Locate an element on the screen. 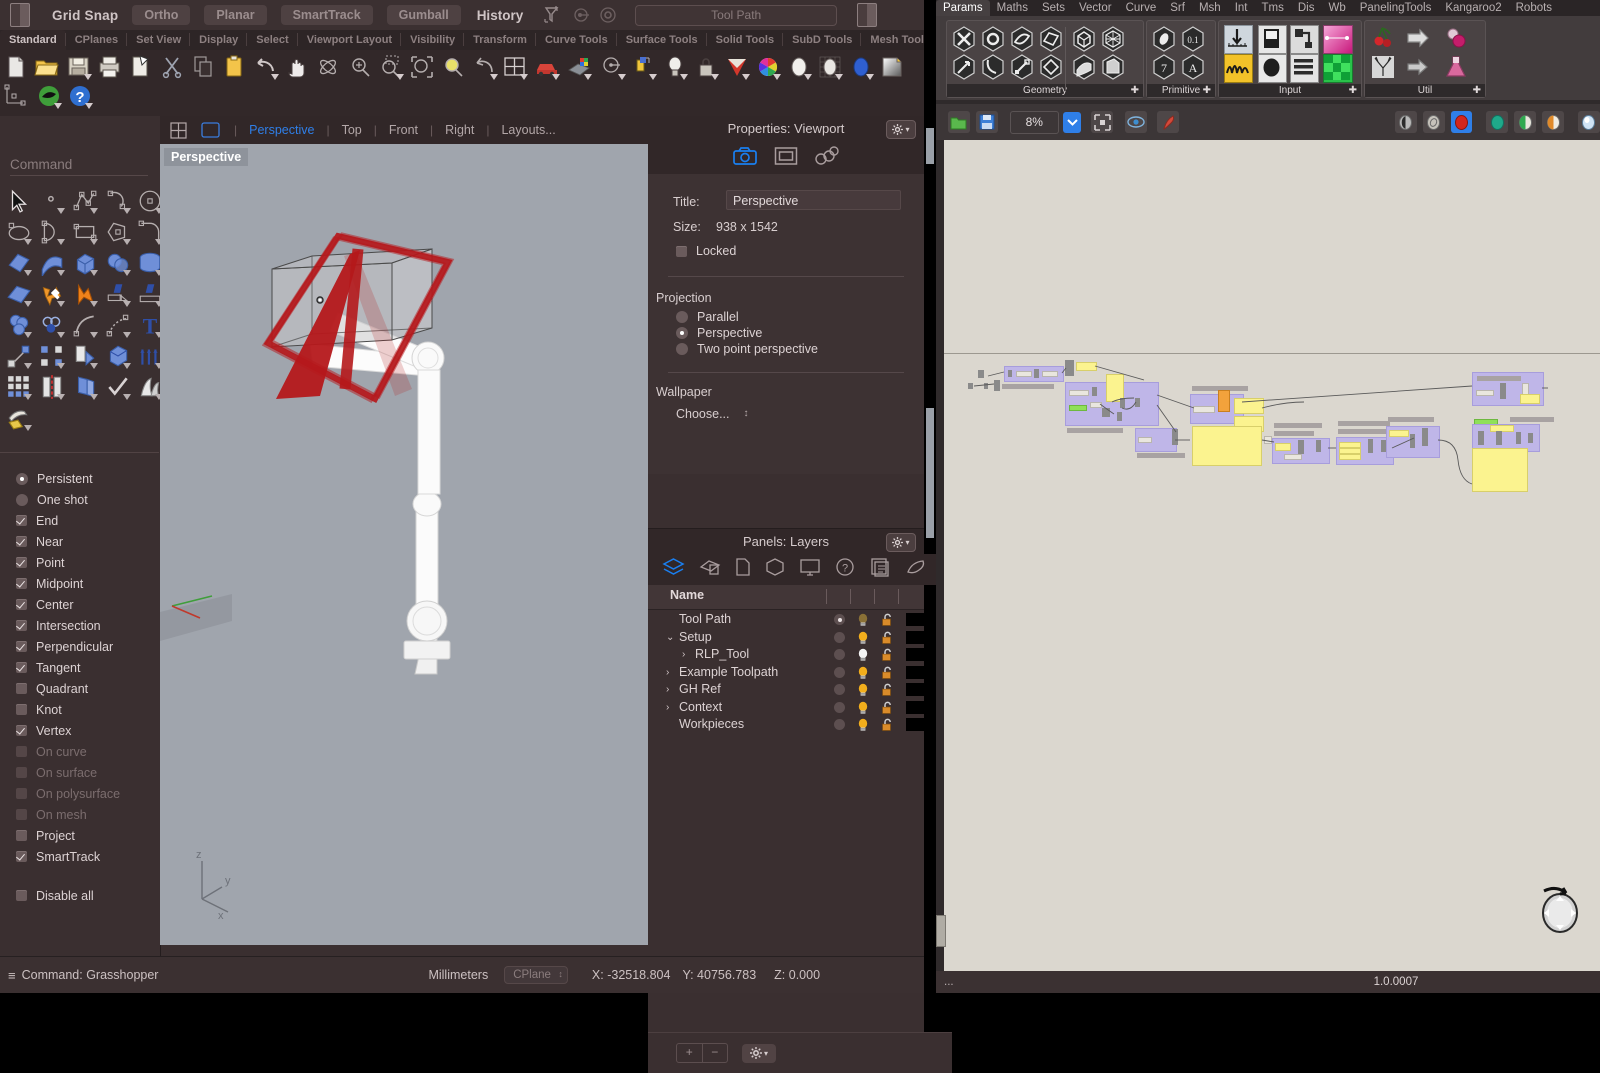 This screenshot has height=1073, width=1600. gh-tab-curve: Curve is located at coordinates (1141, 8).